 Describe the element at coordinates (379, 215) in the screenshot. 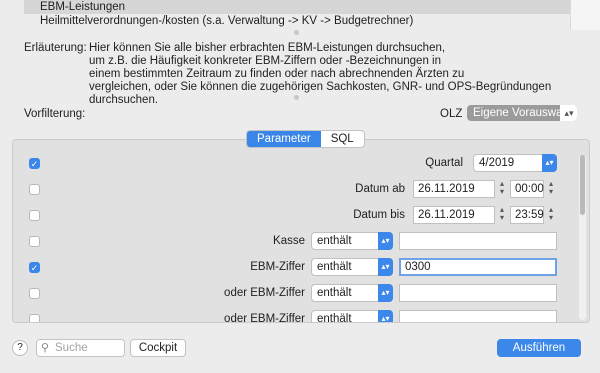

I see `param-label: Datum bis` at that location.